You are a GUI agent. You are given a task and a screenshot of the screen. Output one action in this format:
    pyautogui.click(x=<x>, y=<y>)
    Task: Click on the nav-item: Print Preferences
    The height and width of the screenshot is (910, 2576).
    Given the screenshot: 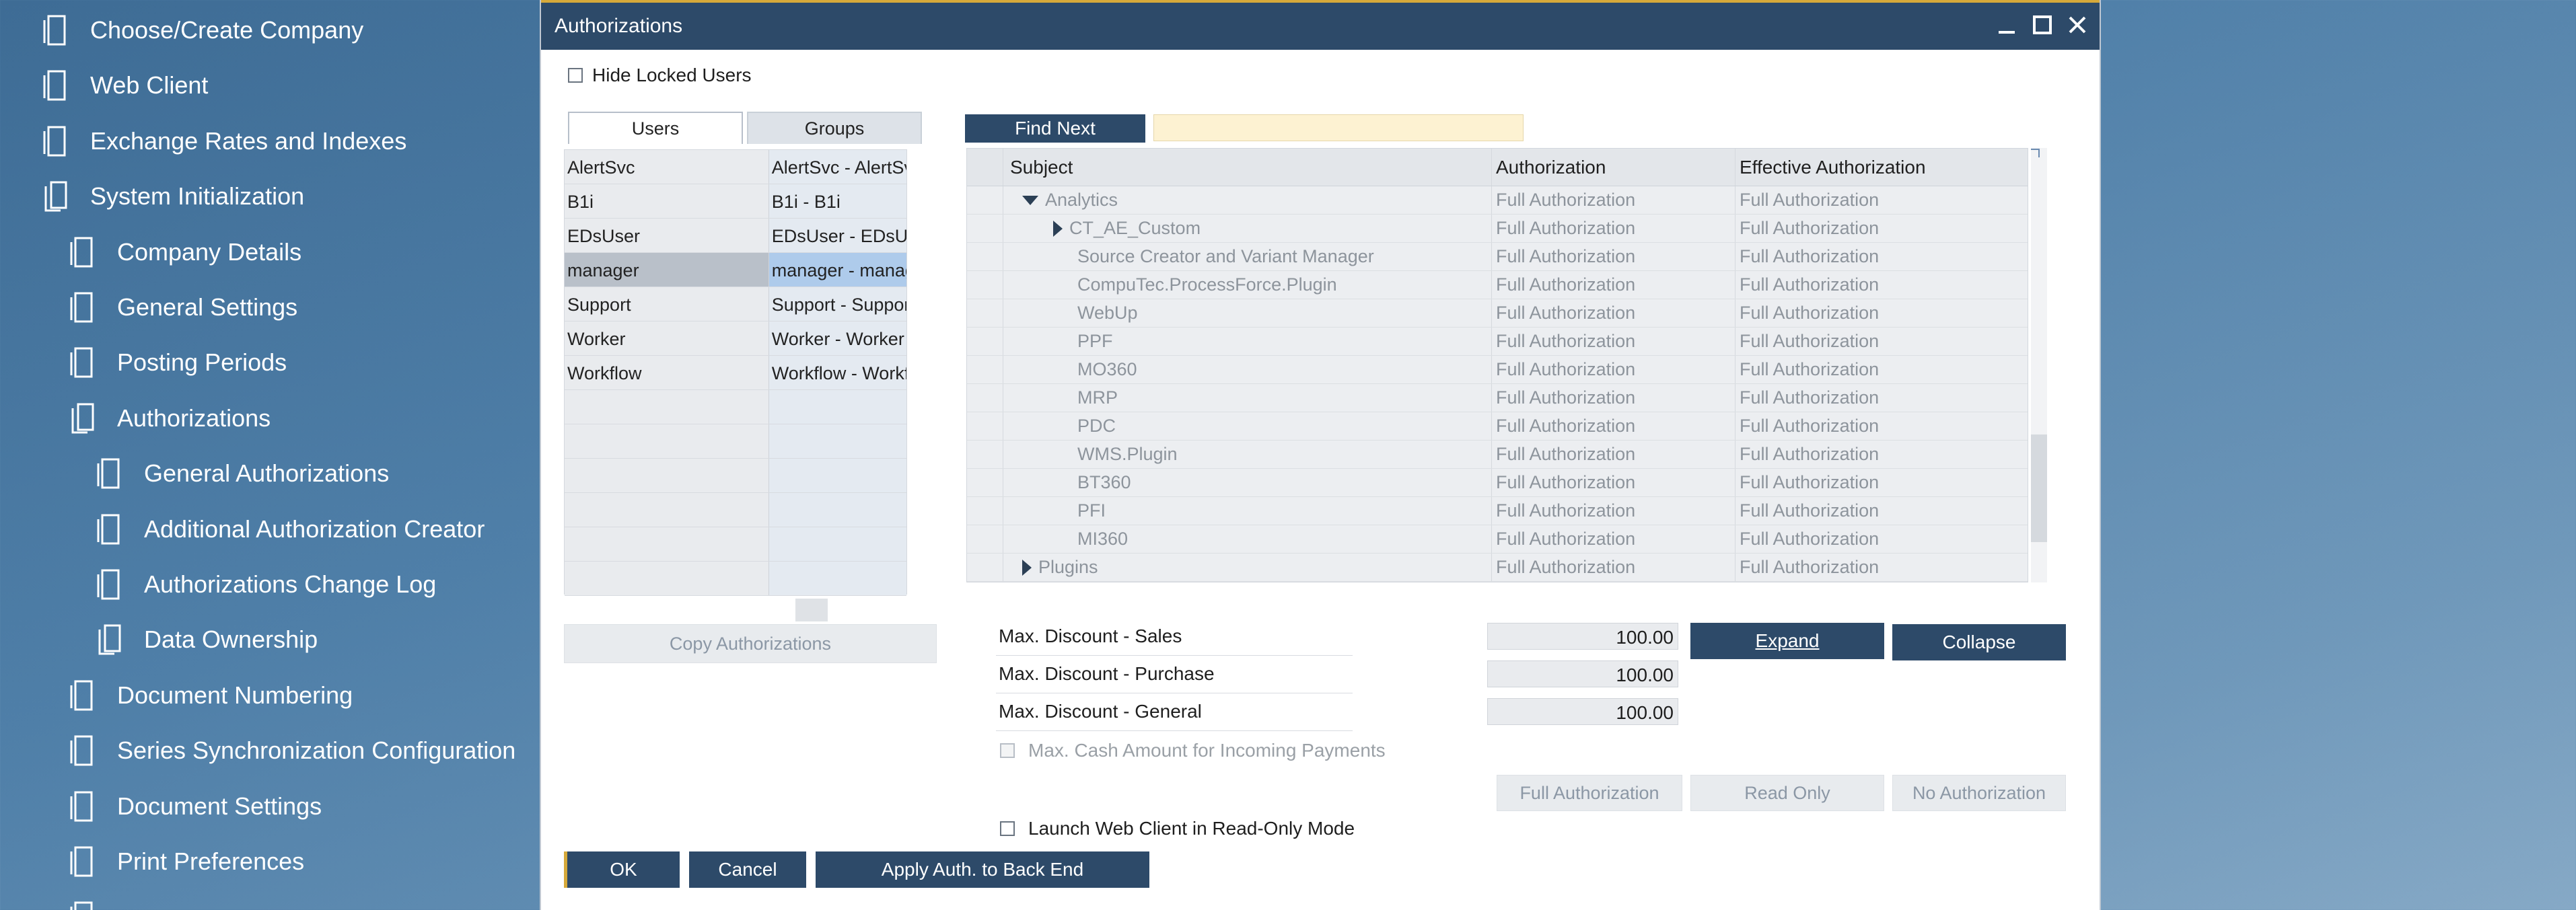 What is the action you would take?
    pyautogui.click(x=185, y=861)
    